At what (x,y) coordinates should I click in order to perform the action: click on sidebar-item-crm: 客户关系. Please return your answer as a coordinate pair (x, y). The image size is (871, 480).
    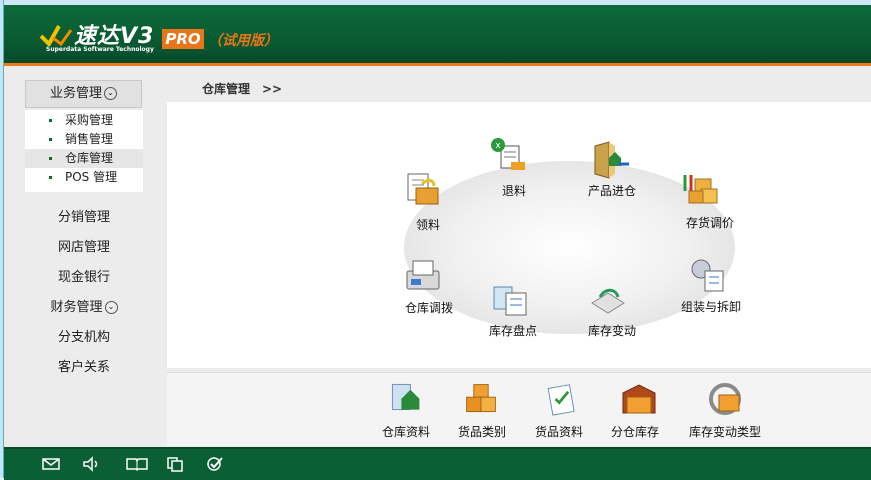
    Looking at the image, I should click on (84, 365).